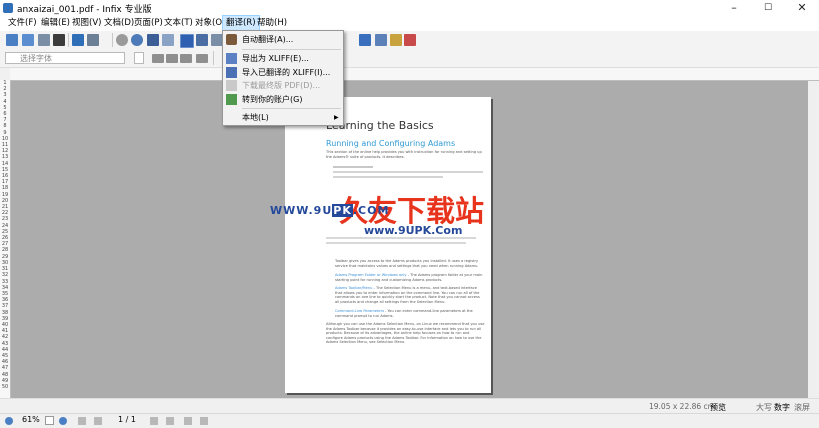 The width and height of the screenshot is (819, 428). Describe the element at coordinates (231, 39) in the screenshot. I see `auto-translate-icon` at that location.